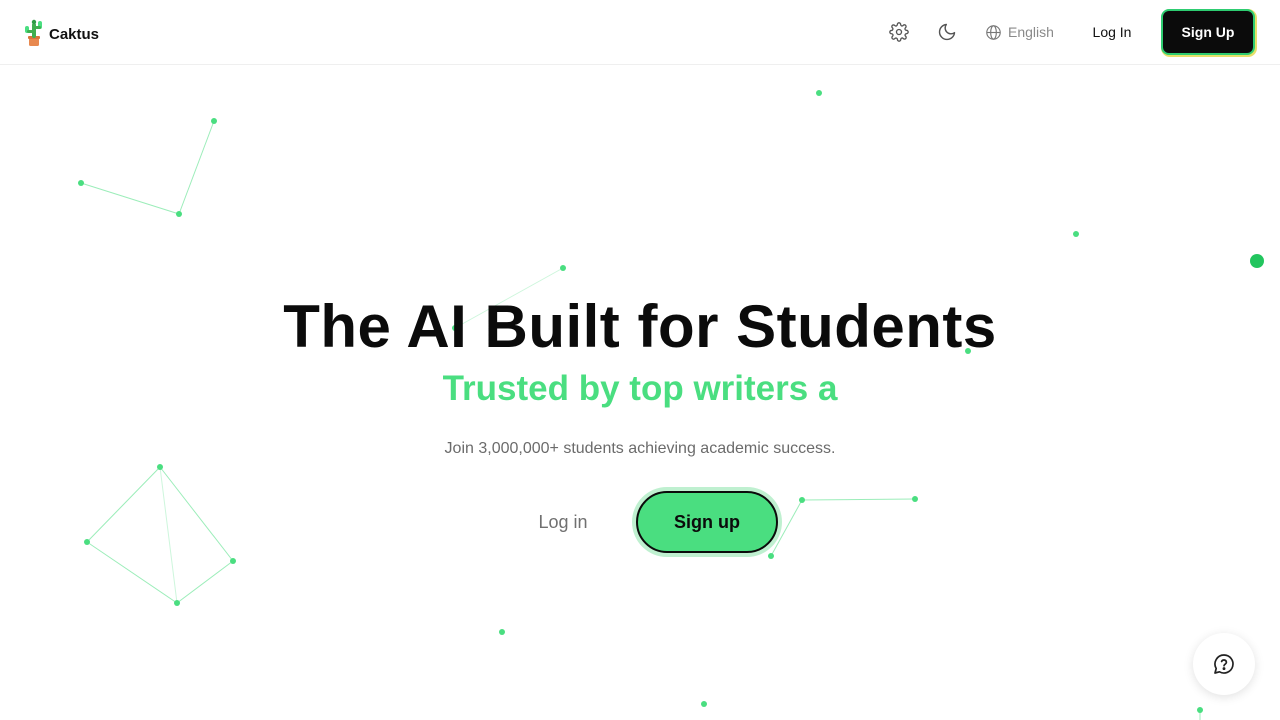 The height and width of the screenshot is (720, 1280). Describe the element at coordinates (993, 32) in the screenshot. I see `globe-icon` at that location.